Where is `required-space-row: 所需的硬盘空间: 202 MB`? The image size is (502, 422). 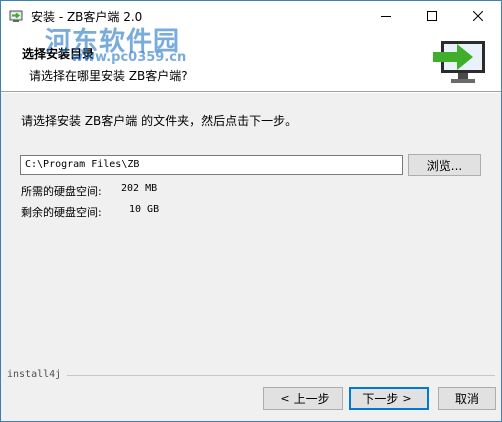 required-space-row: 所需的硬盘空间: 202 MB is located at coordinates (89, 191).